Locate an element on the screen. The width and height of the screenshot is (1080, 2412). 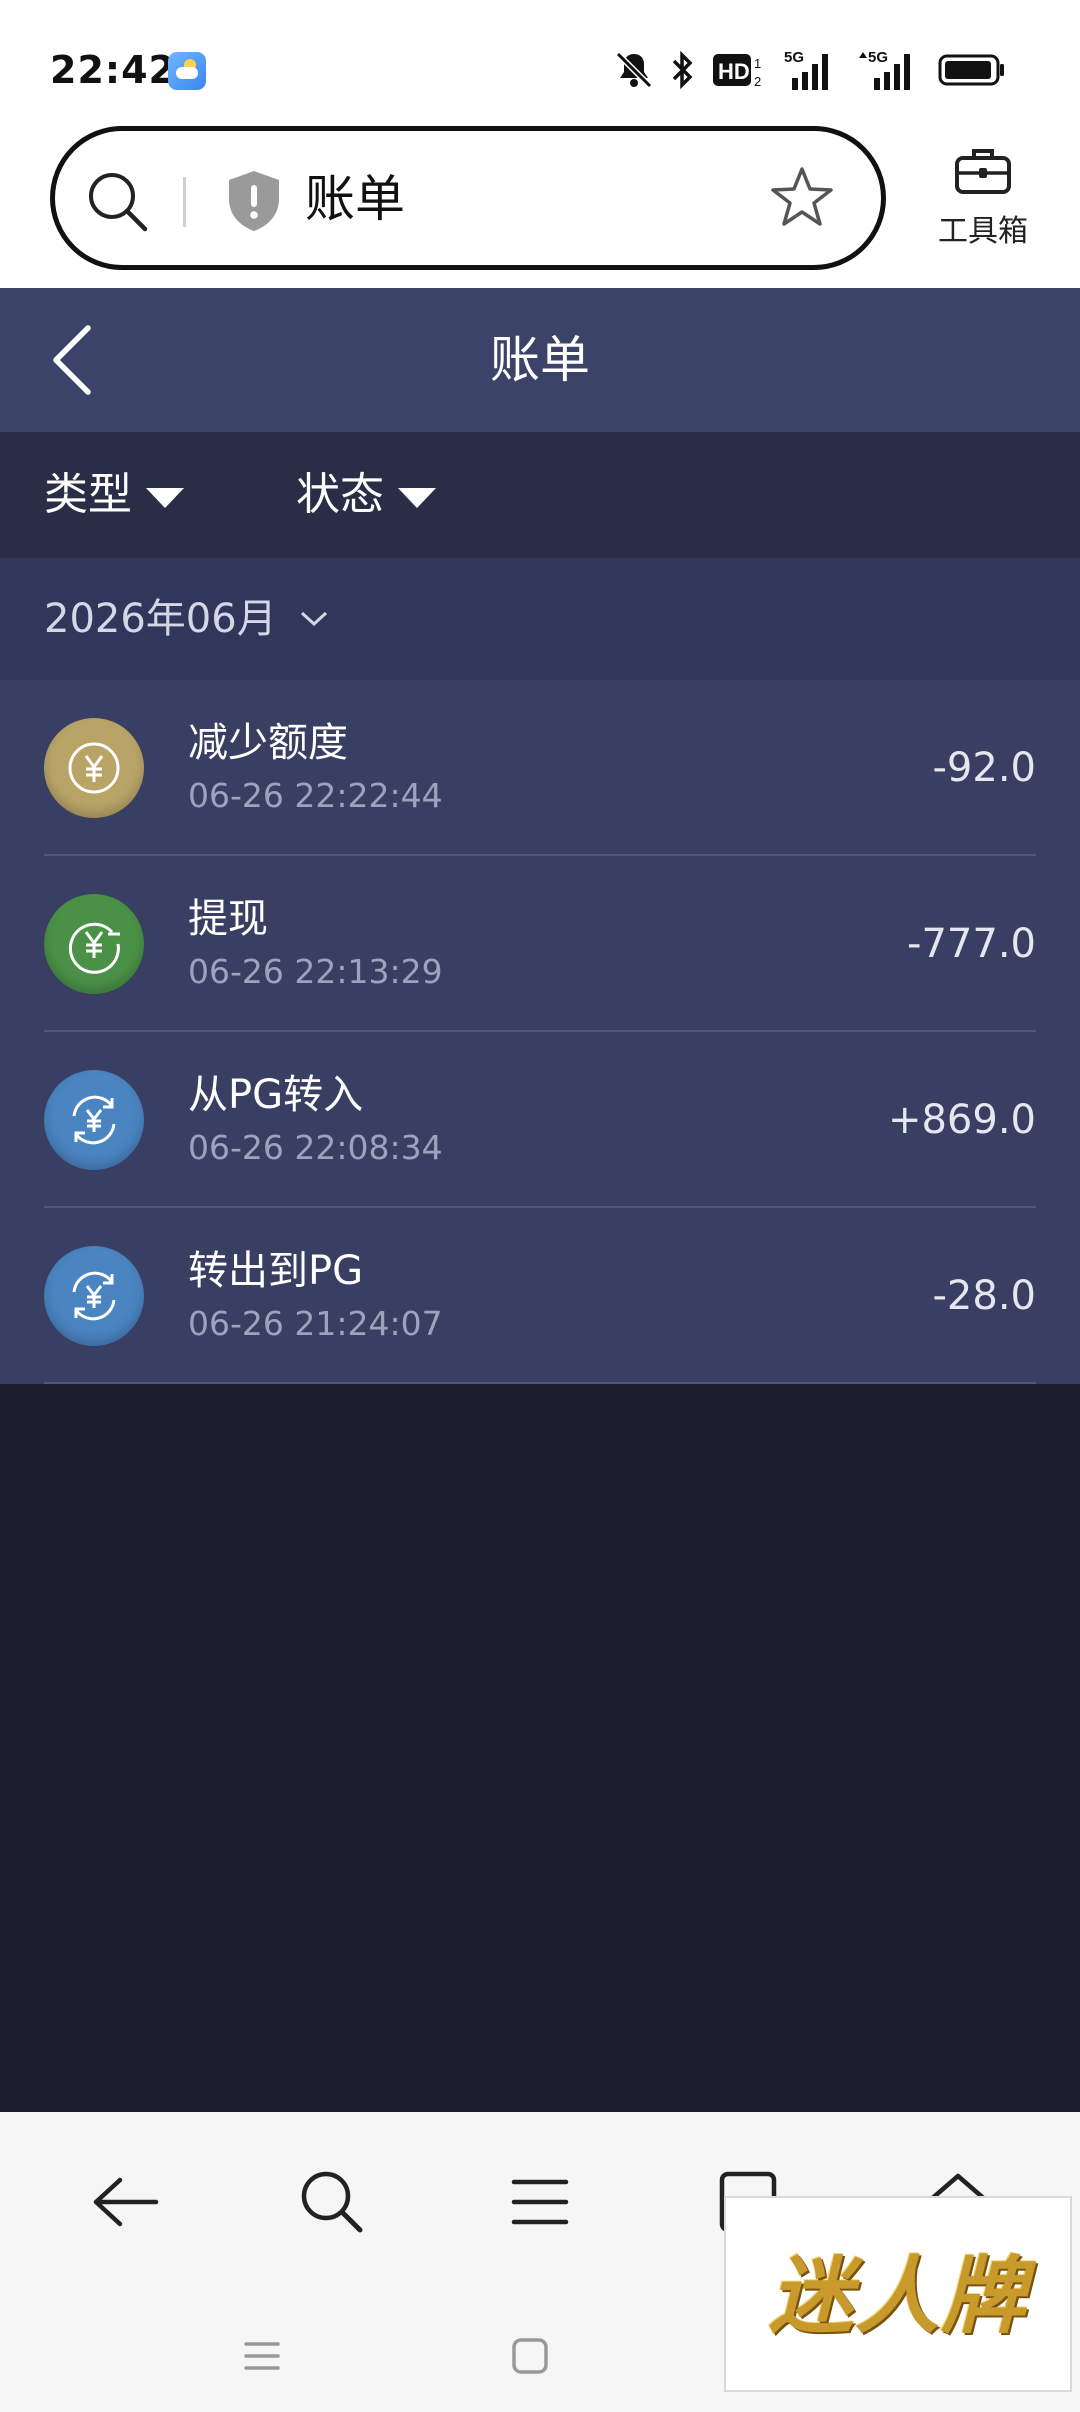
transaction-row: 从PG转入 06-26 22:08:34 +869.0 is located at coordinates (540, 1120).